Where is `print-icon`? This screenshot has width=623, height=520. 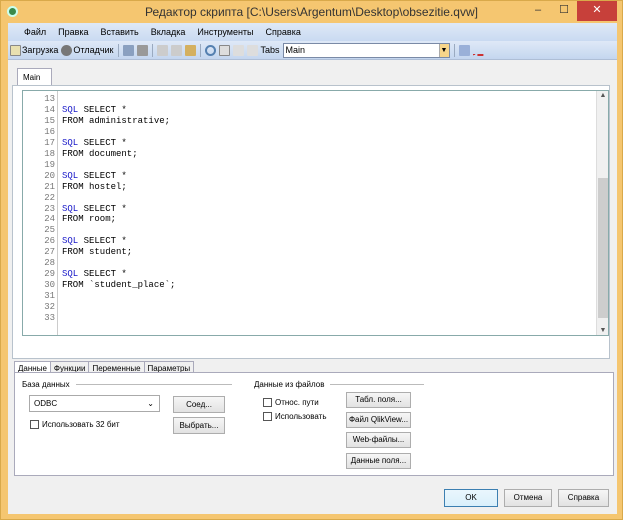
print-icon is located at coordinates (142, 50).